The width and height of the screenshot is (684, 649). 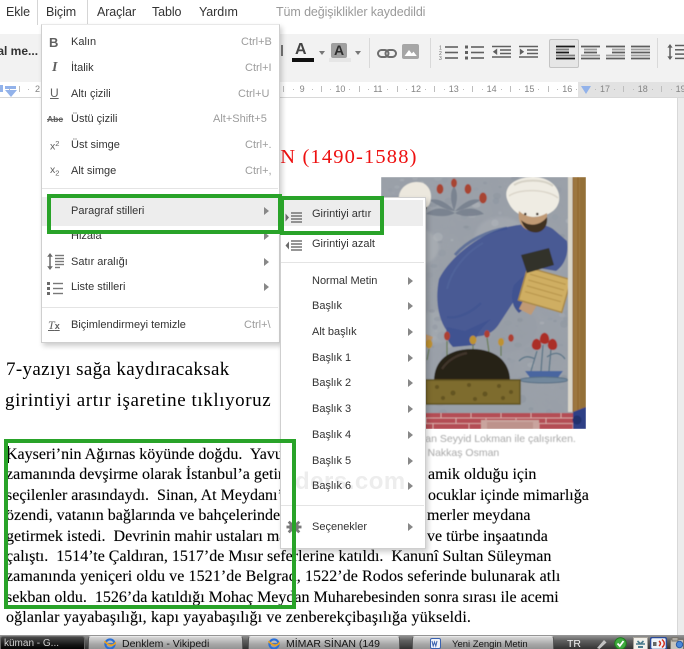 What do you see at coordinates (440, 58) in the screenshot?
I see `svg-text: 3` at bounding box center [440, 58].